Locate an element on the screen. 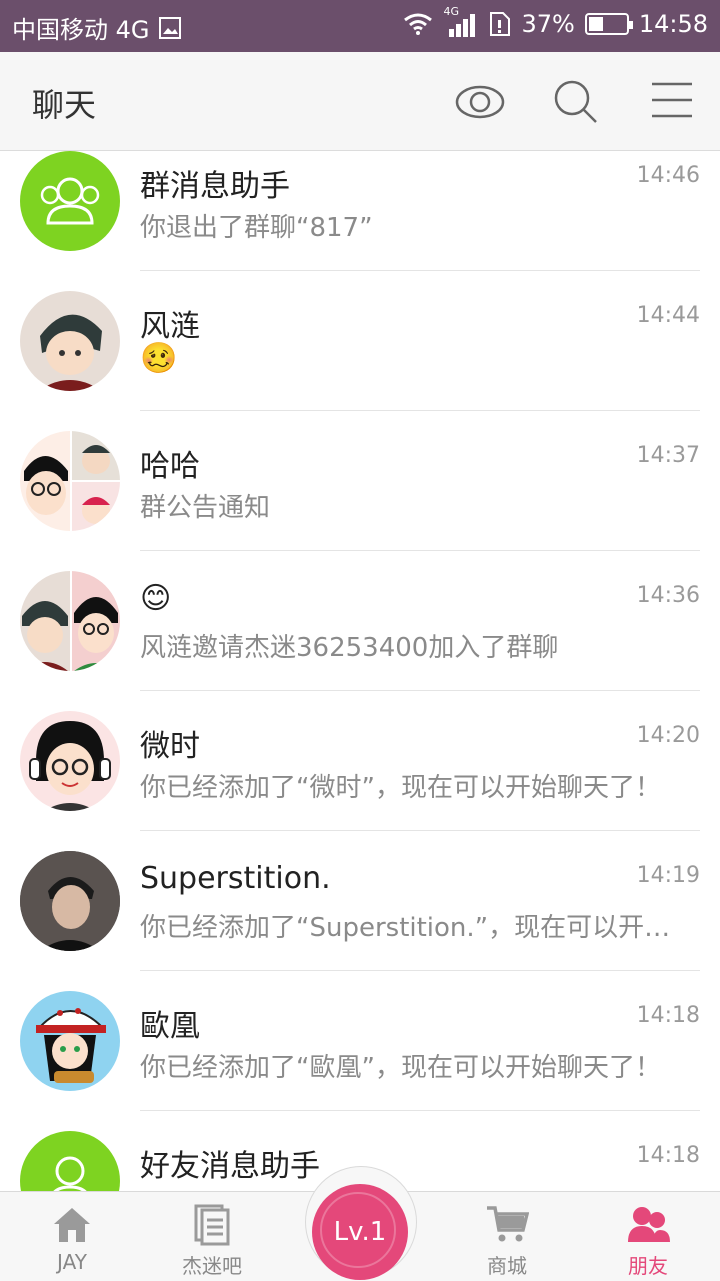 This screenshot has height=1281, width=720. clock: 14:58 is located at coordinates (673, 24).